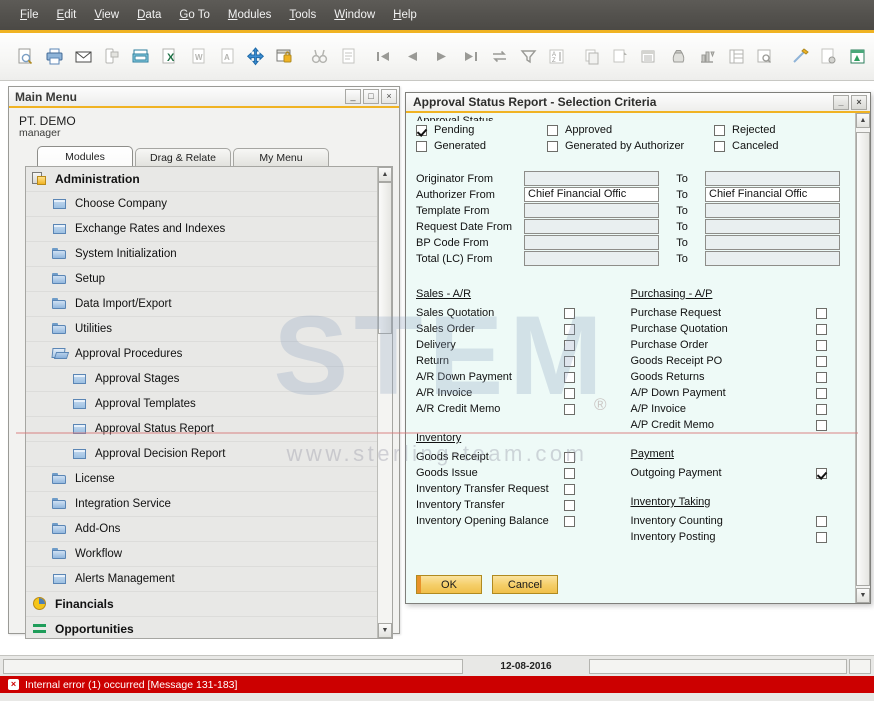  Describe the element at coordinates (201, 554) in the screenshot. I see `tree-item: Workflow` at that location.